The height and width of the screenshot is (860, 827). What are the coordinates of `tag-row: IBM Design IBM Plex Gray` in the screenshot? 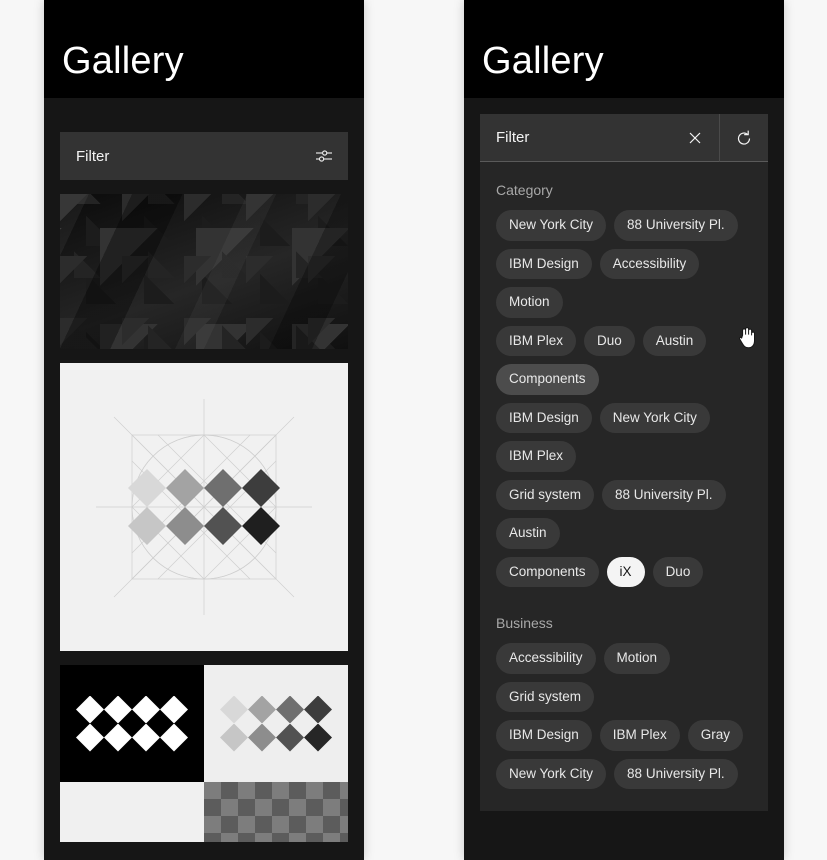 It's located at (624, 739).